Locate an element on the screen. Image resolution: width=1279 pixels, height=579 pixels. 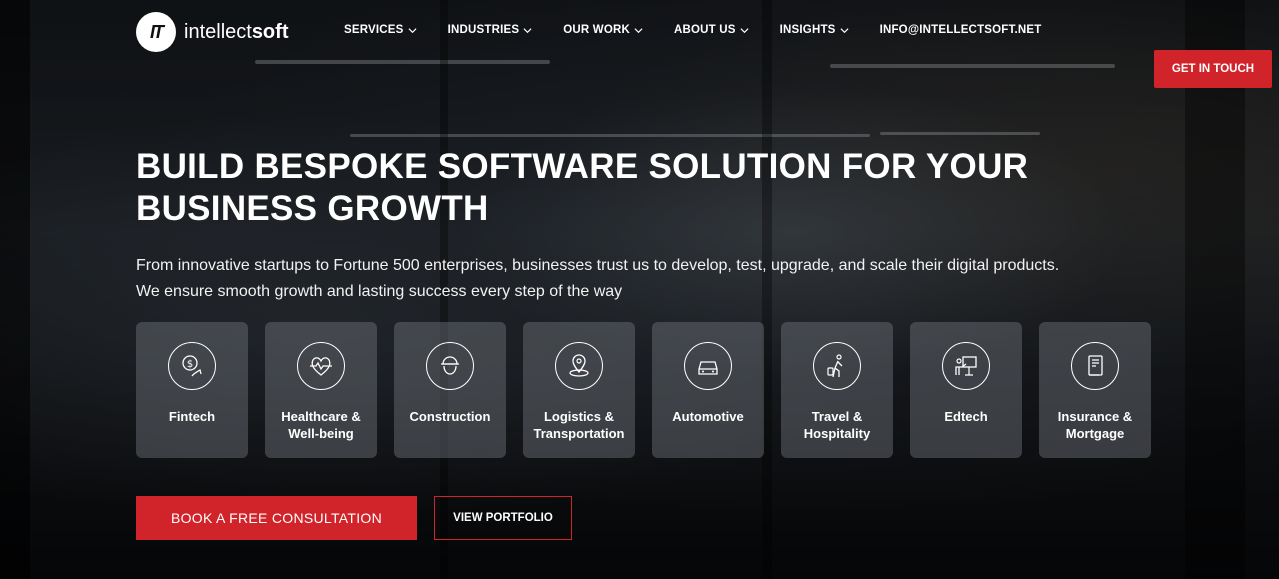
nav-email-link: INFO@INTELLECTSOFT.NET is located at coordinates (961, 30).